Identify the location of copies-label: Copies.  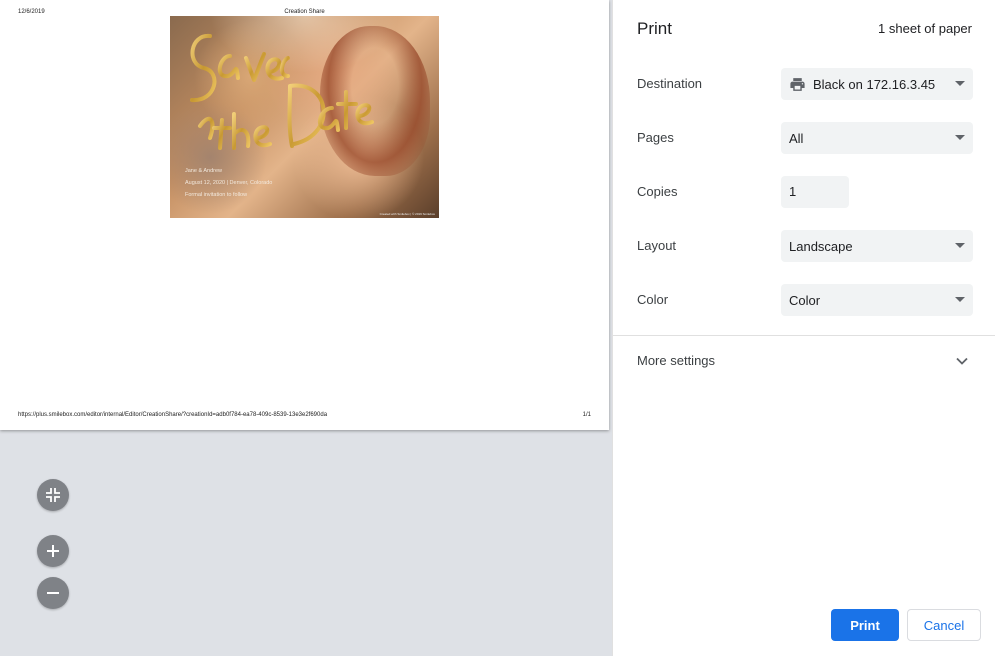
(657, 191).